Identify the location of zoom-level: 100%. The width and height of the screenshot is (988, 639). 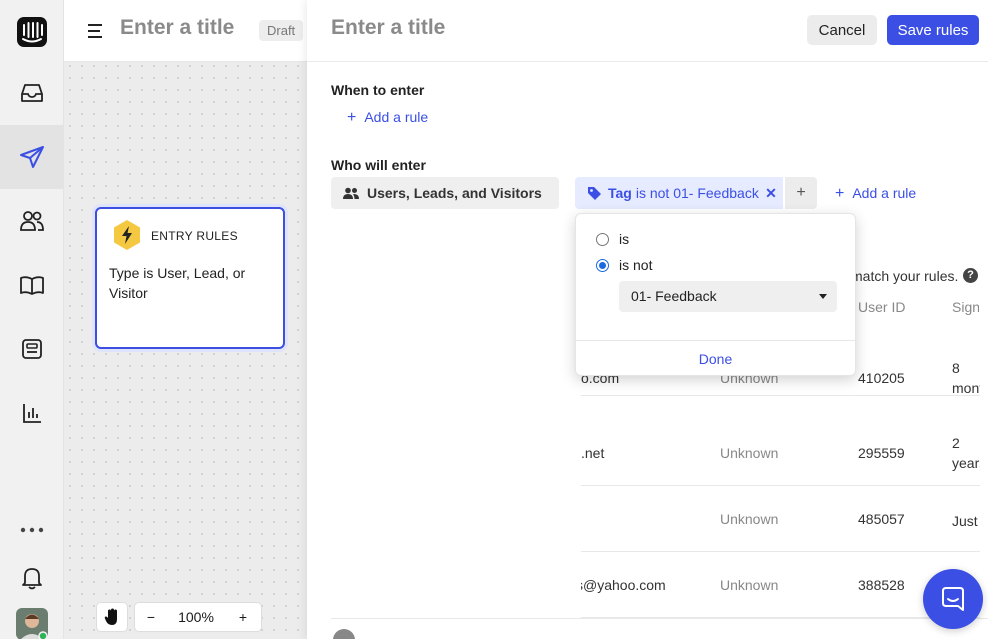
(196, 617).